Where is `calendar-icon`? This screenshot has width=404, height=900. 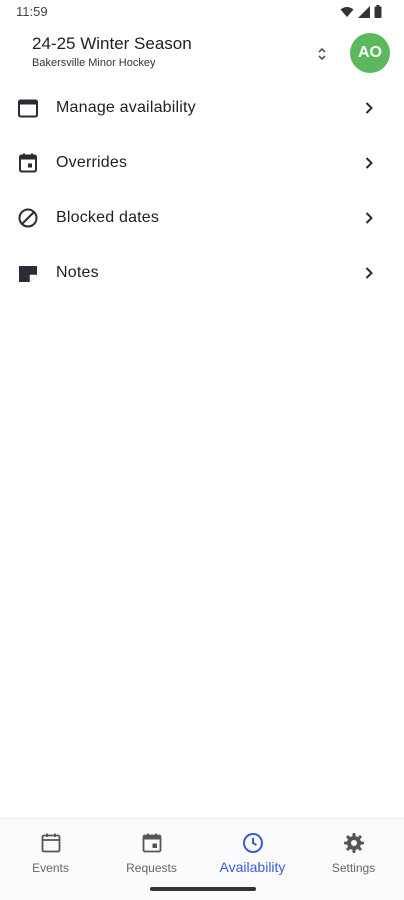
calendar-icon is located at coordinates (28, 108).